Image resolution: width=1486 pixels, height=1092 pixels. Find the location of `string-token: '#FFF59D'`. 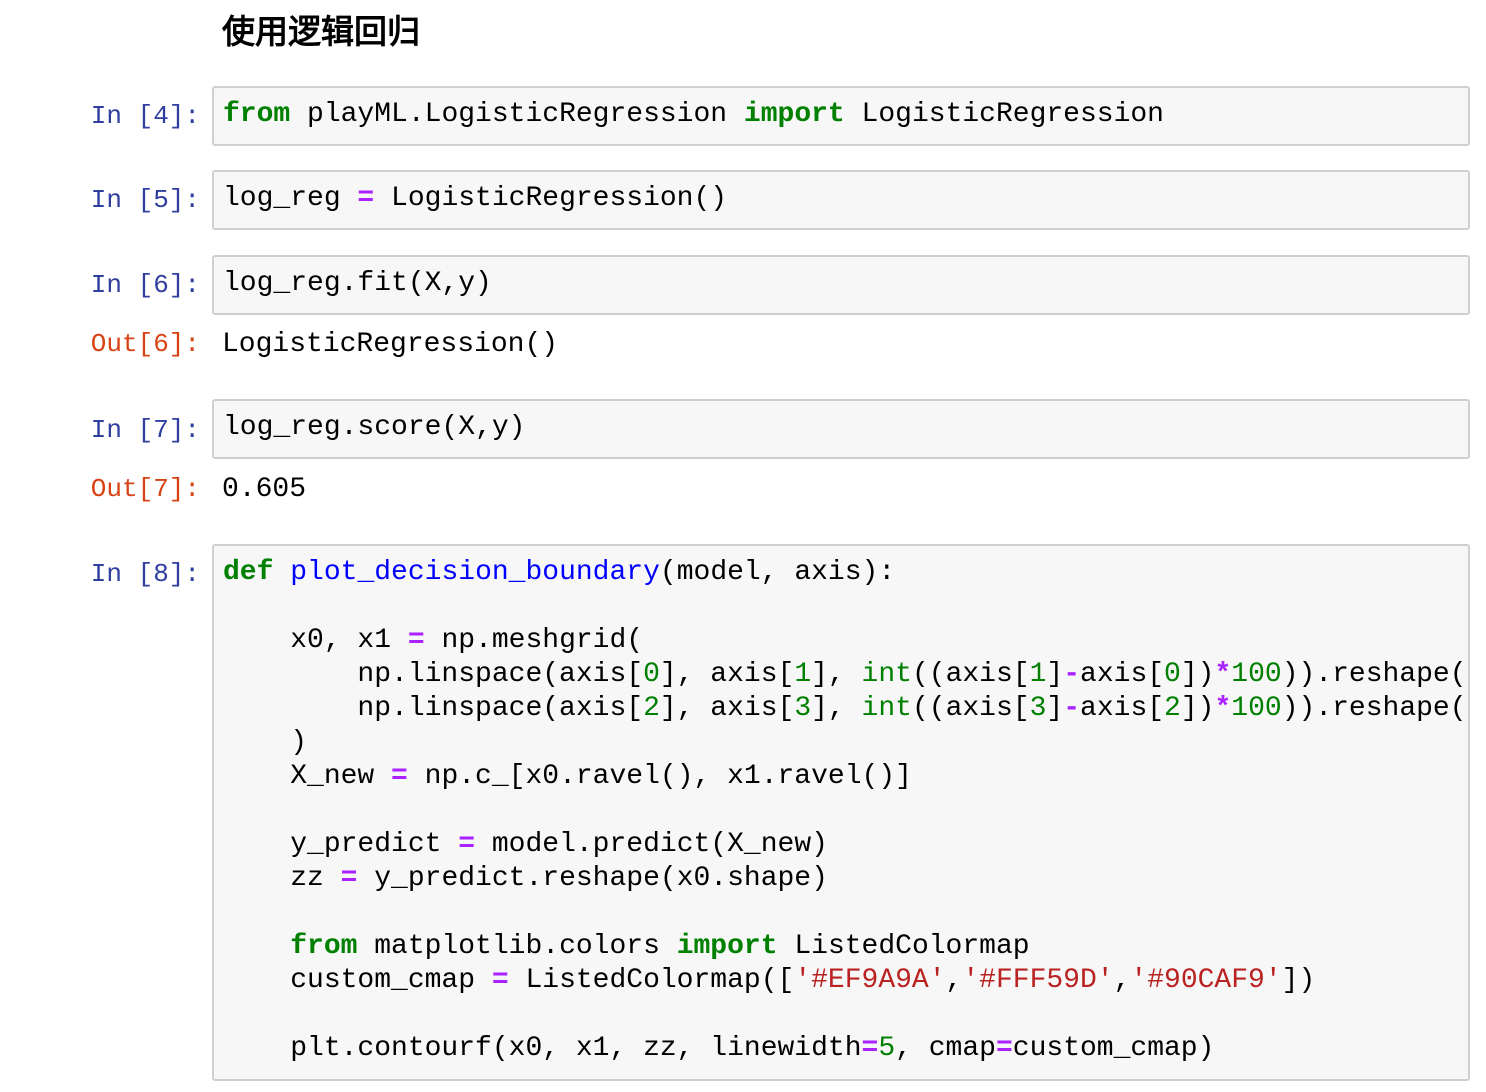

string-token: '#FFF59D' is located at coordinates (1038, 980).